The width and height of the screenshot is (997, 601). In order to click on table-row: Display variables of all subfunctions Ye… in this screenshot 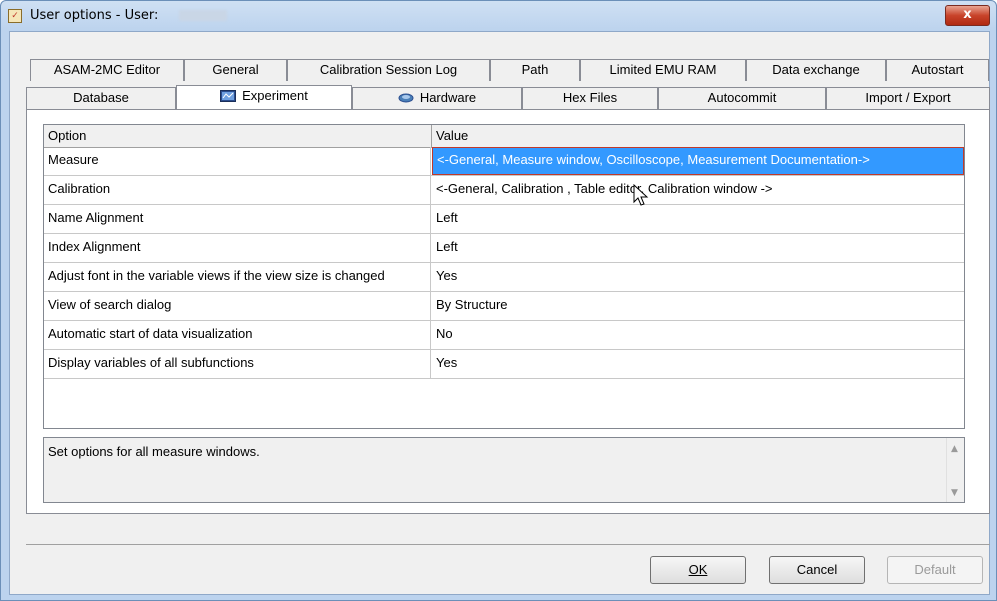, I will do `click(504, 364)`.